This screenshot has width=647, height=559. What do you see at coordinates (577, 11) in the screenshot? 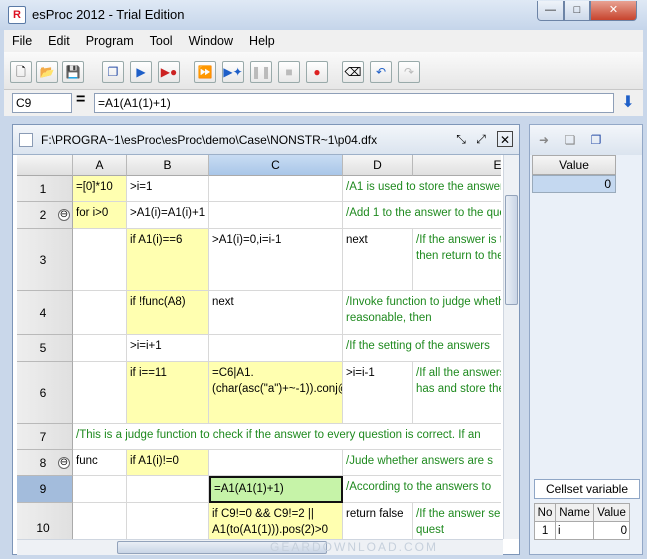
I see `maximize-button: □` at bounding box center [577, 11].